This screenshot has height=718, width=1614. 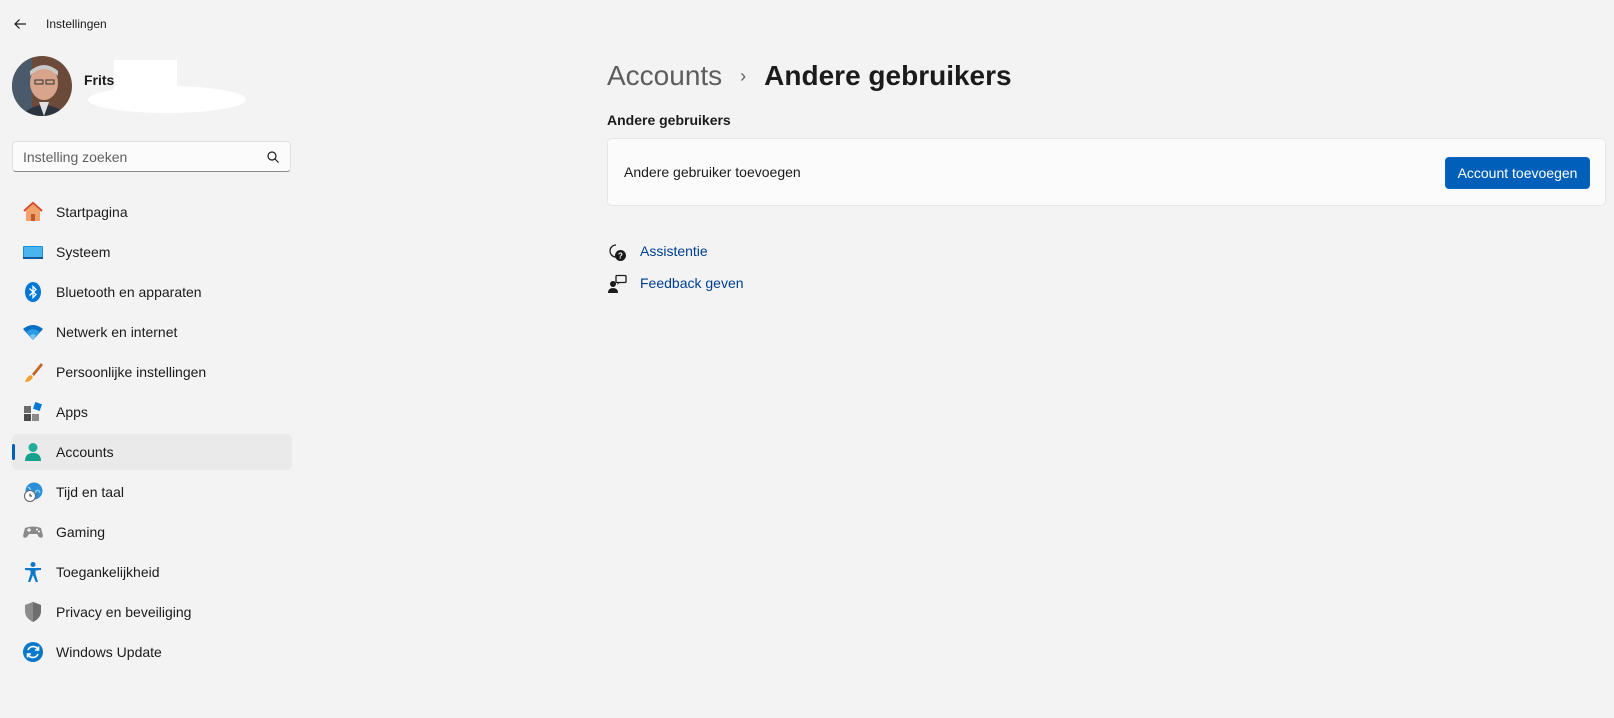 I want to click on back-button, so click(x=20, y=24).